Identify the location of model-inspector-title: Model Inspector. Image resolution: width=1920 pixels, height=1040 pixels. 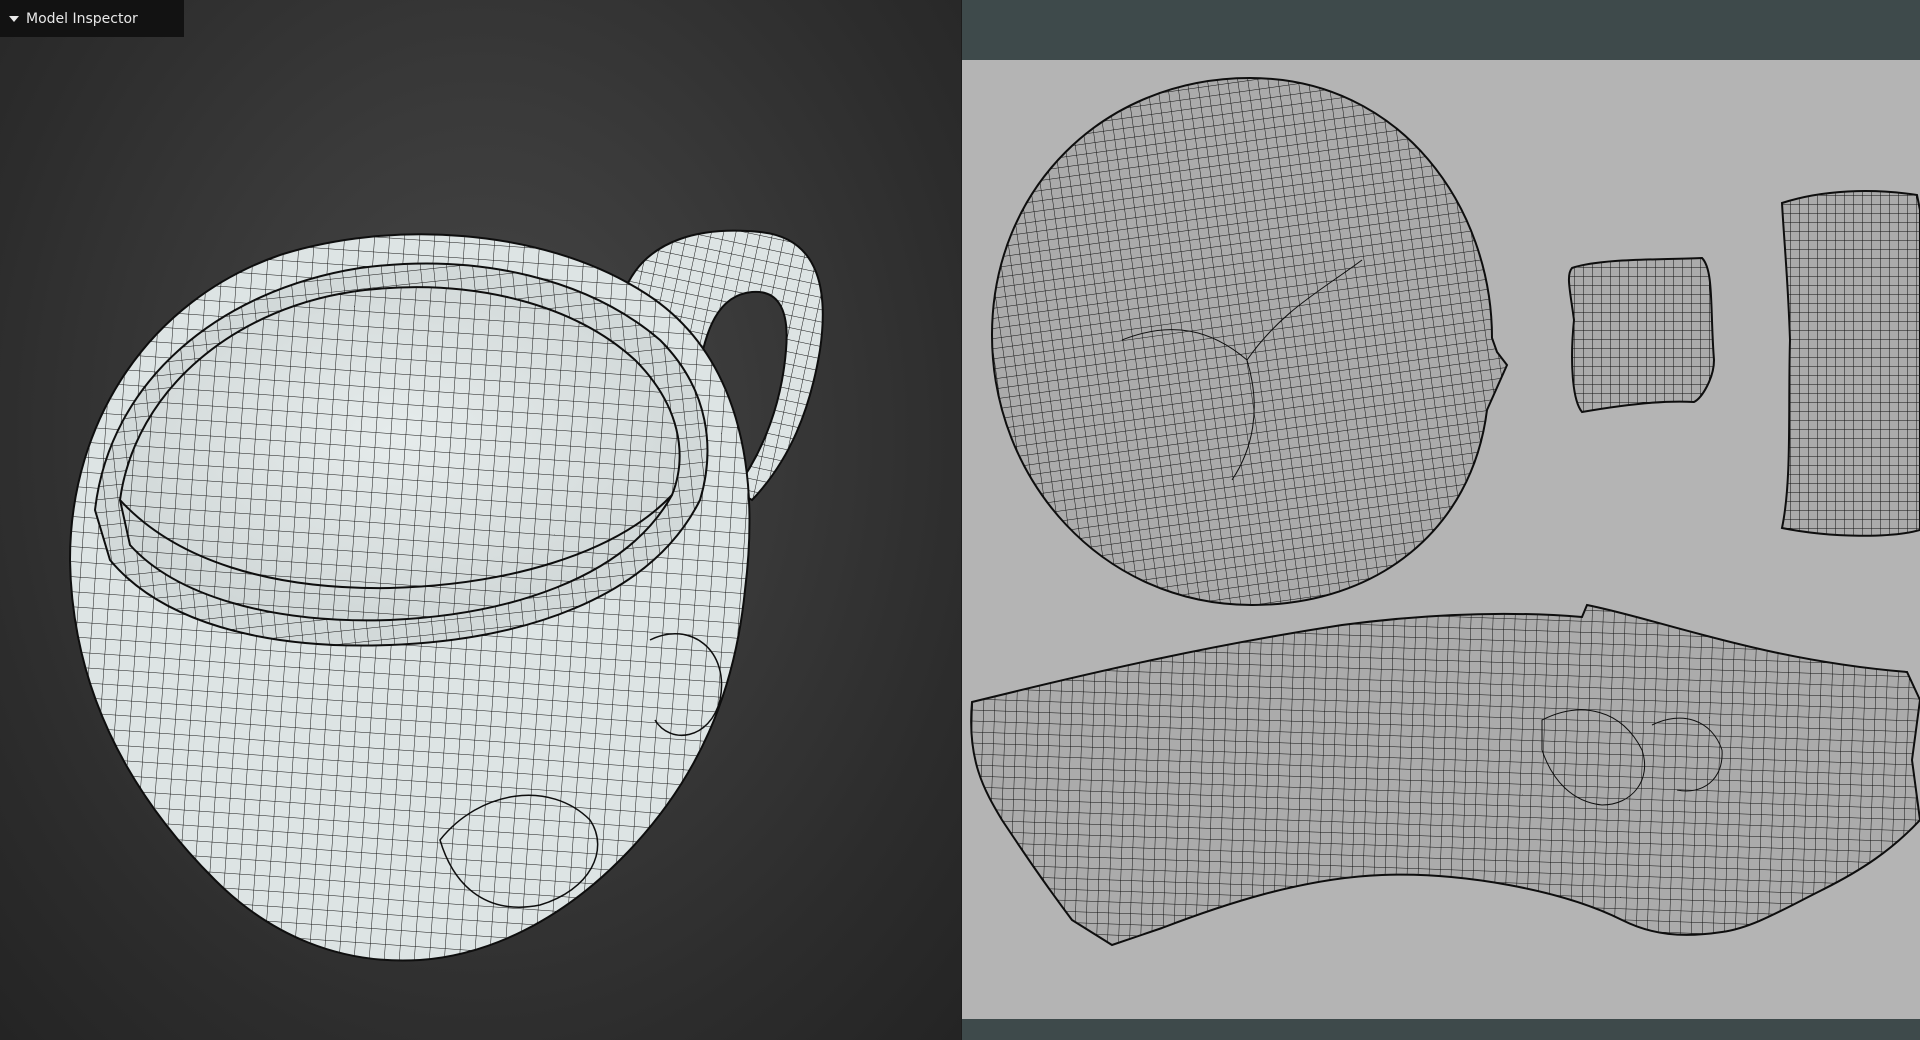
(82, 18).